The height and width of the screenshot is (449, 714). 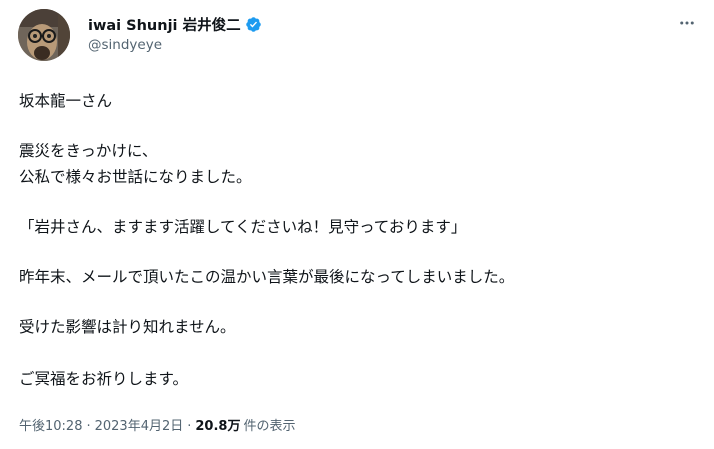 I want to click on tweet-footer: 午後10:28 · 2023年4月2日 · 20.8万 件の表示, so click(x=157, y=424).